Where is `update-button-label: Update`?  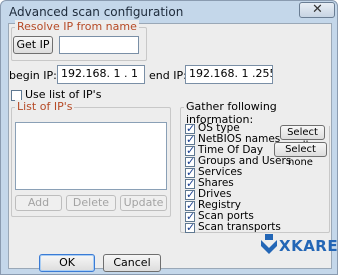 update-button-label: Update is located at coordinates (143, 202).